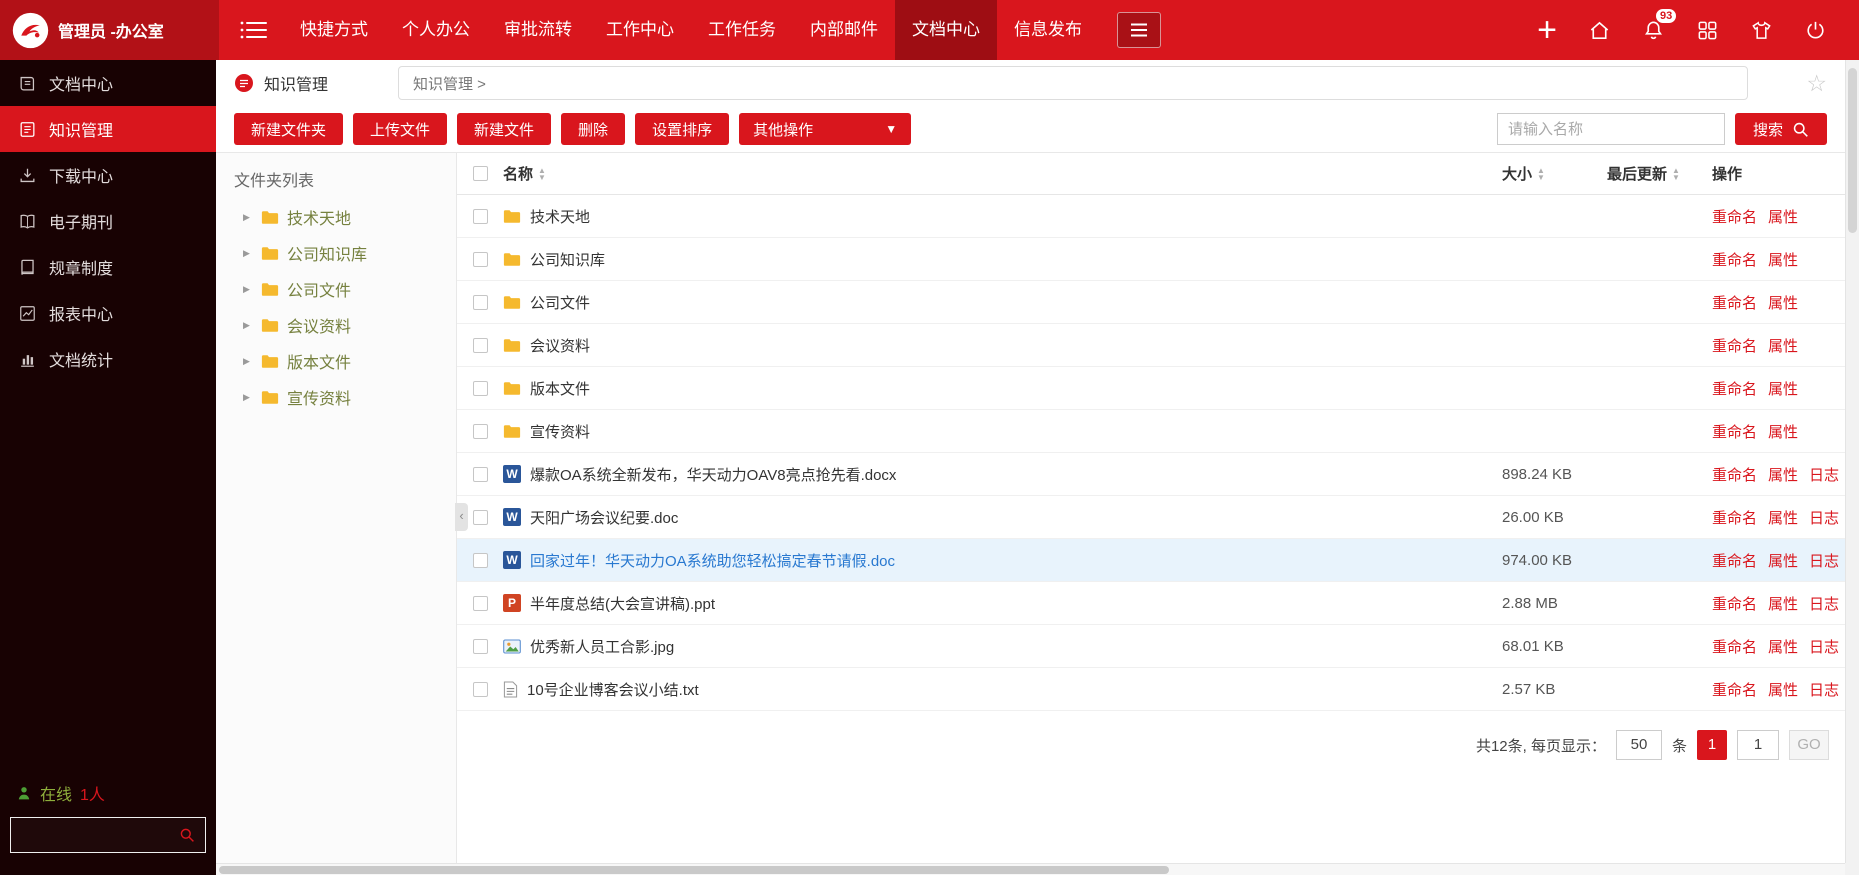 This screenshot has height=875, width=1859. I want to click on favorite-star-icon: ☆, so click(1816, 83).